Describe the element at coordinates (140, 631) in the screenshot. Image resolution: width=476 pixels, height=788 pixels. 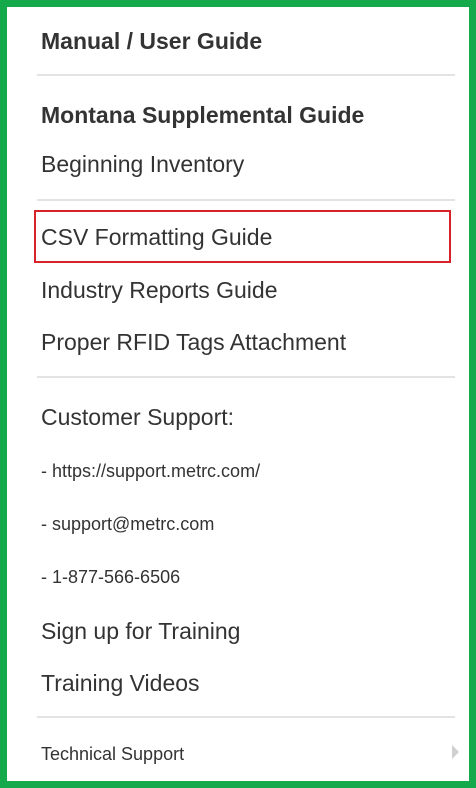
I see `menu-item-sign-up-for-training: Sign up for Training` at that location.